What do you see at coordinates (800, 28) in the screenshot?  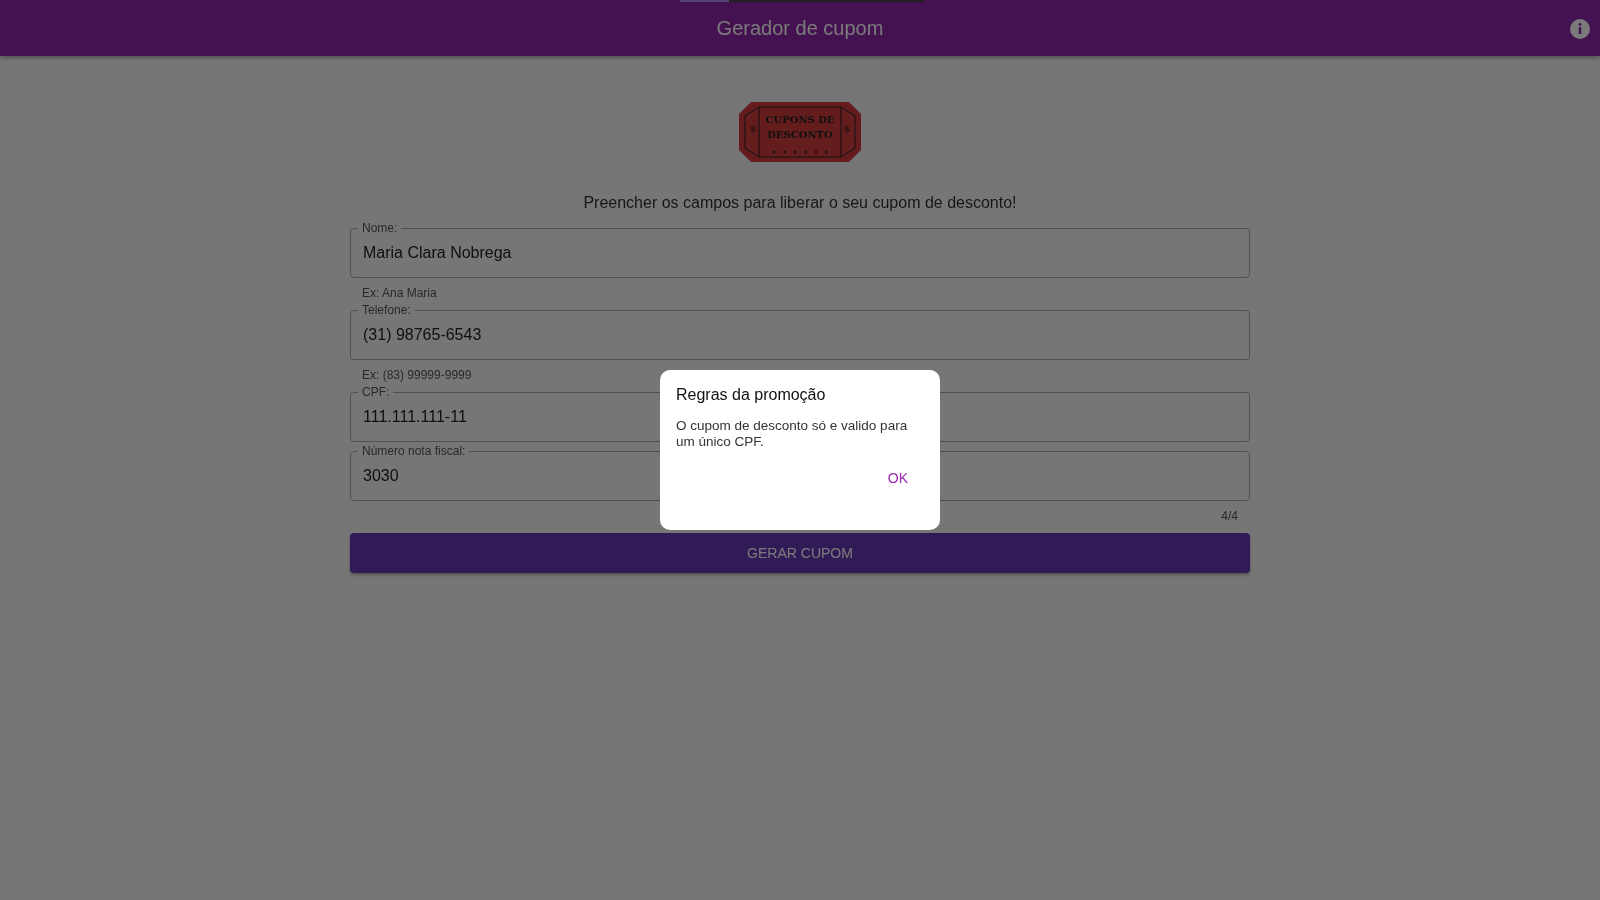 I see `app-title: Gerador de cupom` at bounding box center [800, 28].